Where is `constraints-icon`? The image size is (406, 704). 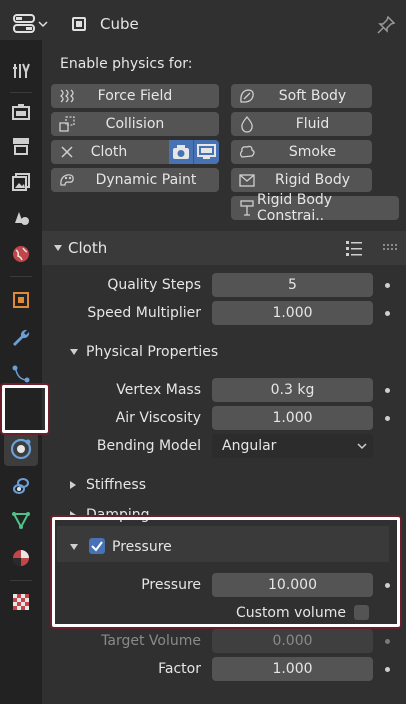
constraints-icon is located at coordinates (21, 486).